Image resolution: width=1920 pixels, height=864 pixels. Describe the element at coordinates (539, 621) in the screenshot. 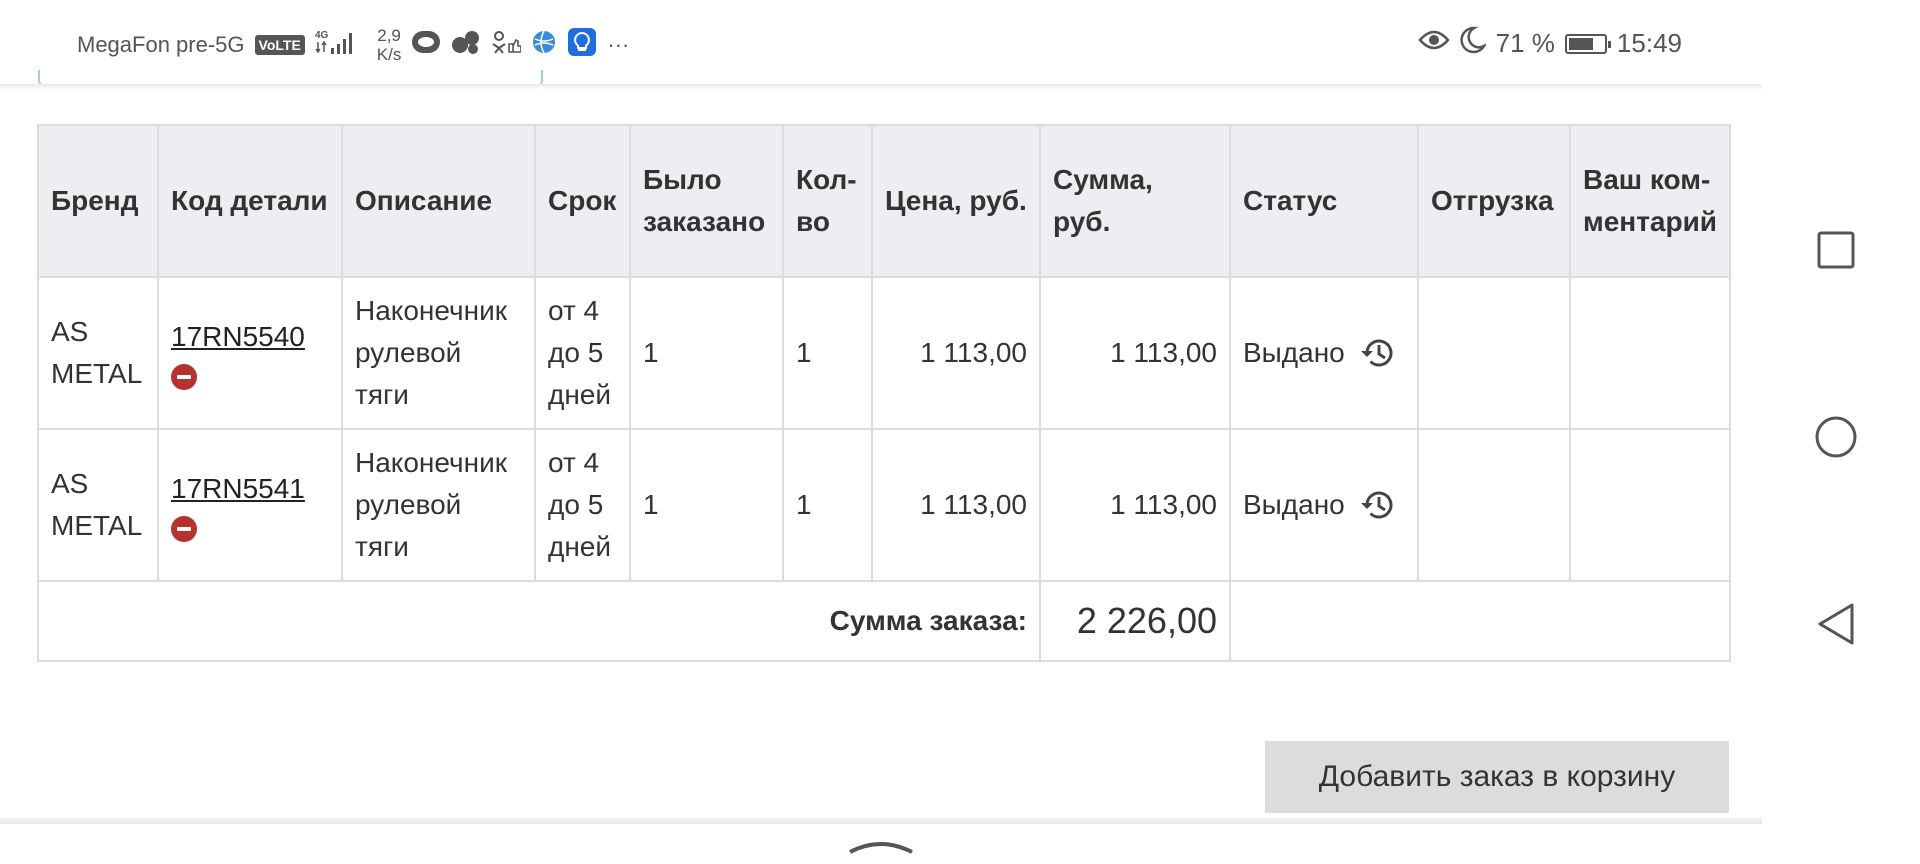

I see `order-total-label: Сумма заказа:` at that location.